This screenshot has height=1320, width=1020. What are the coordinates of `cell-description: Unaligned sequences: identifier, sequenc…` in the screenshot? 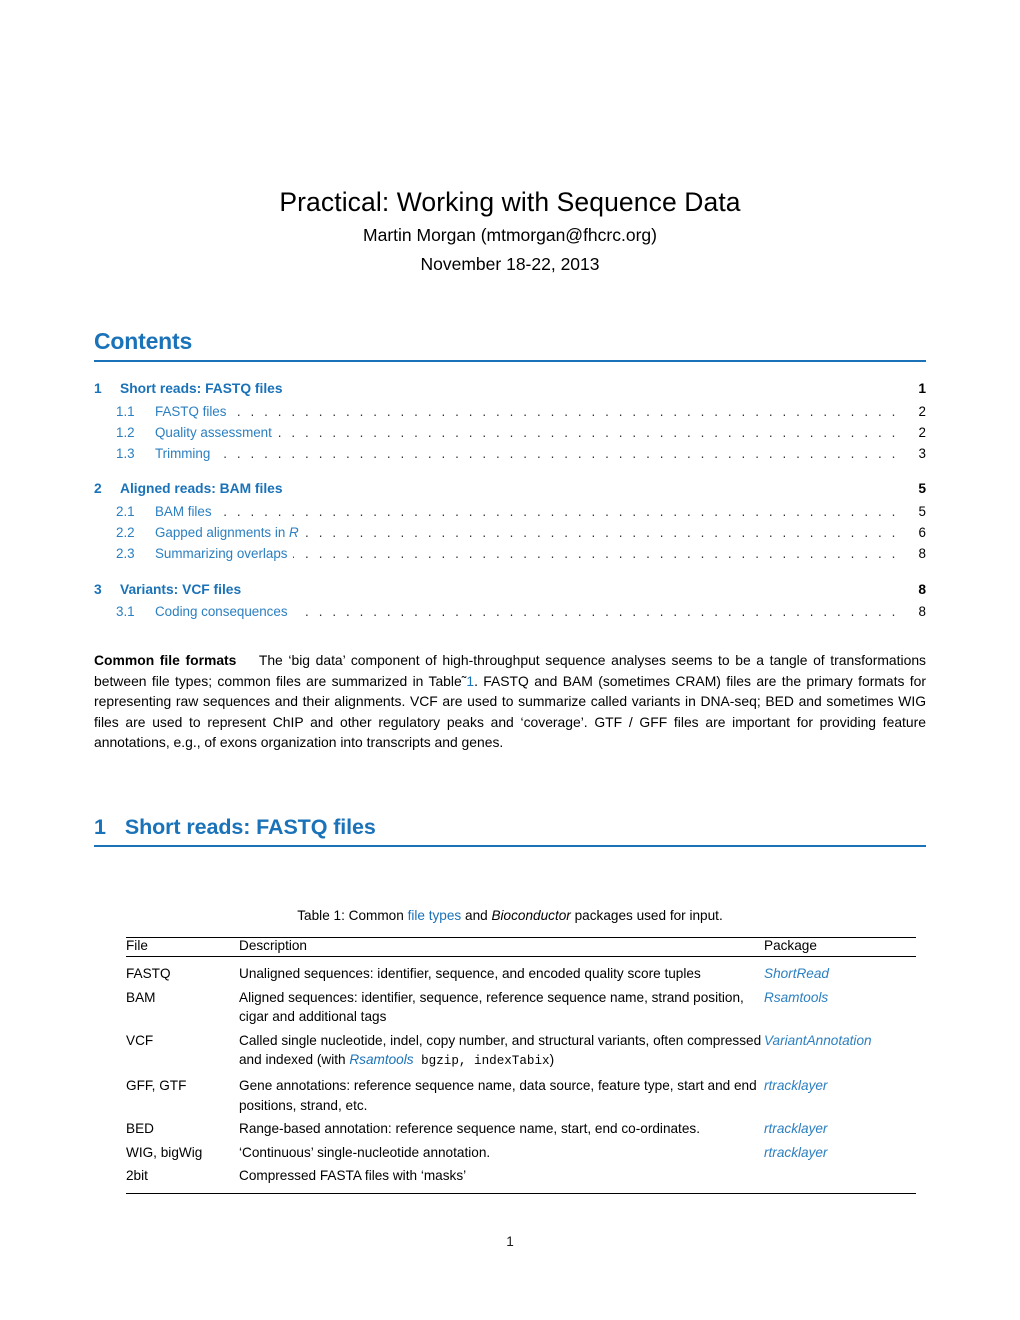 It's located at (501, 969).